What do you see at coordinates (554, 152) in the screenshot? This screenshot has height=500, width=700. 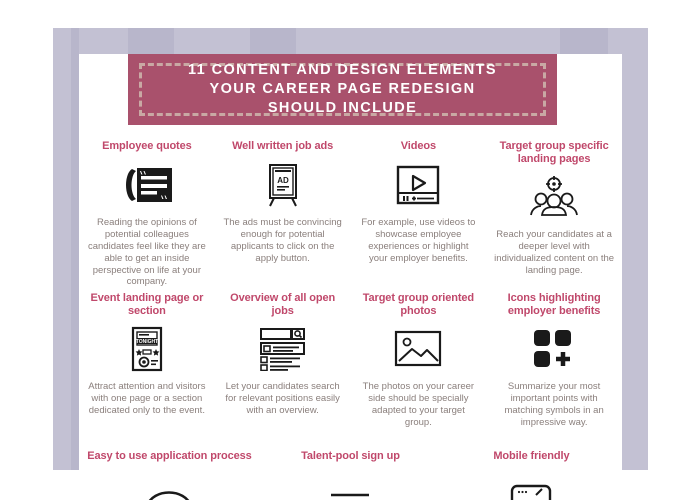 I see `item-heading: Target group specific landing pages` at bounding box center [554, 152].